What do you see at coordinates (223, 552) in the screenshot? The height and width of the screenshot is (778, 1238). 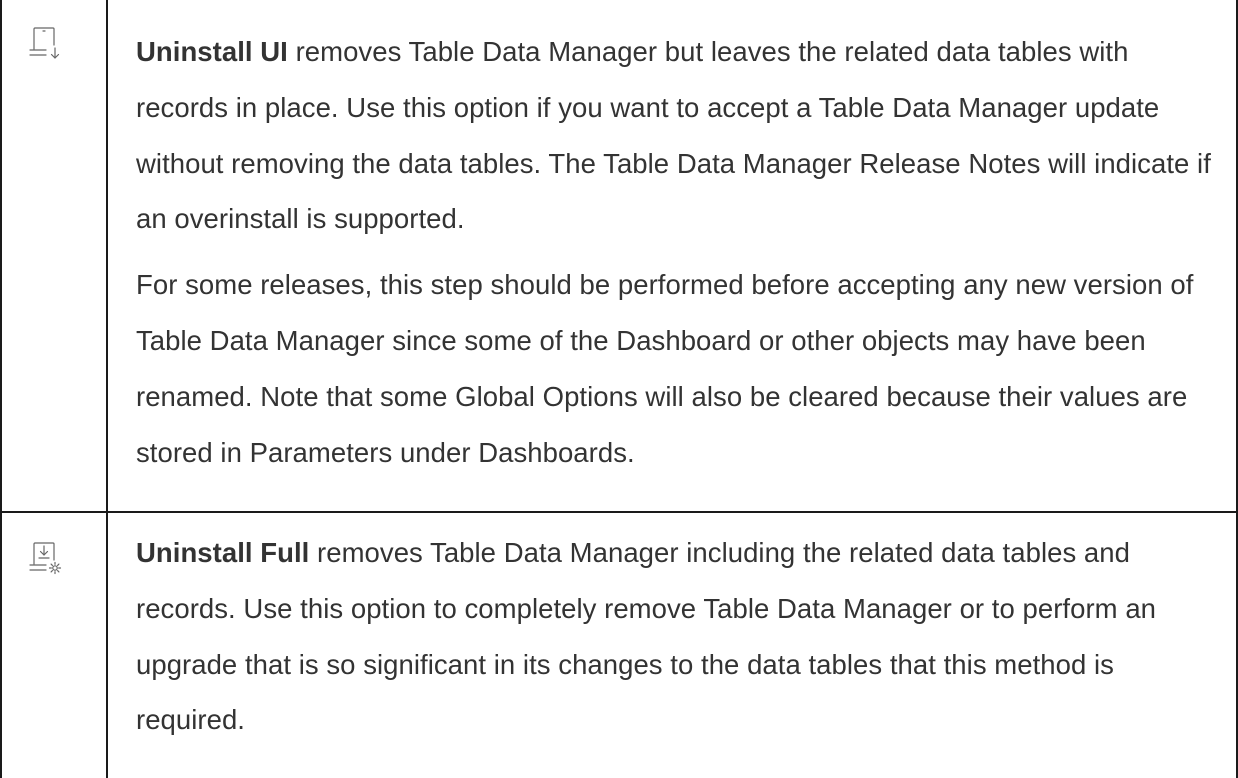 I see `term-uninstall-full: Uninstall Full` at bounding box center [223, 552].